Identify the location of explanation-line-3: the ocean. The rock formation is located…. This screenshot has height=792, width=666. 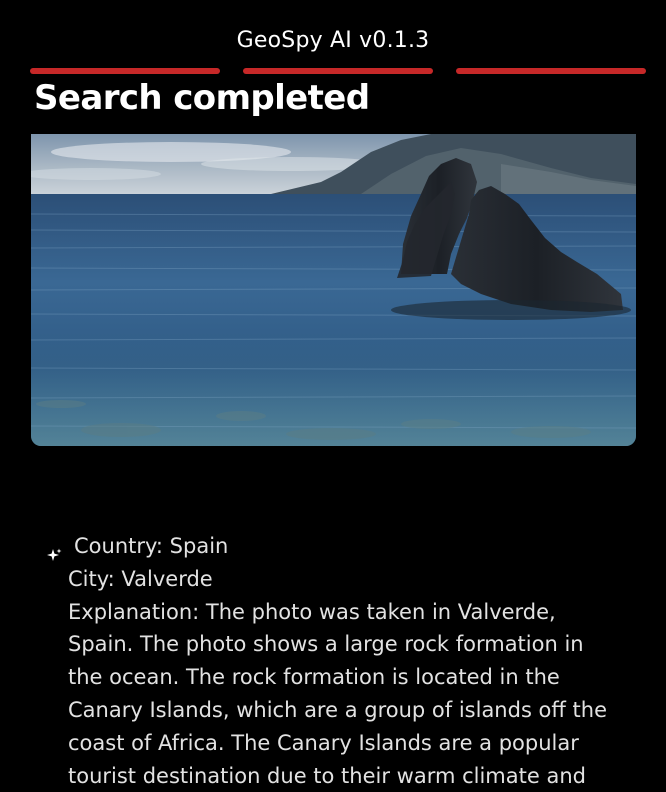
(314, 677).